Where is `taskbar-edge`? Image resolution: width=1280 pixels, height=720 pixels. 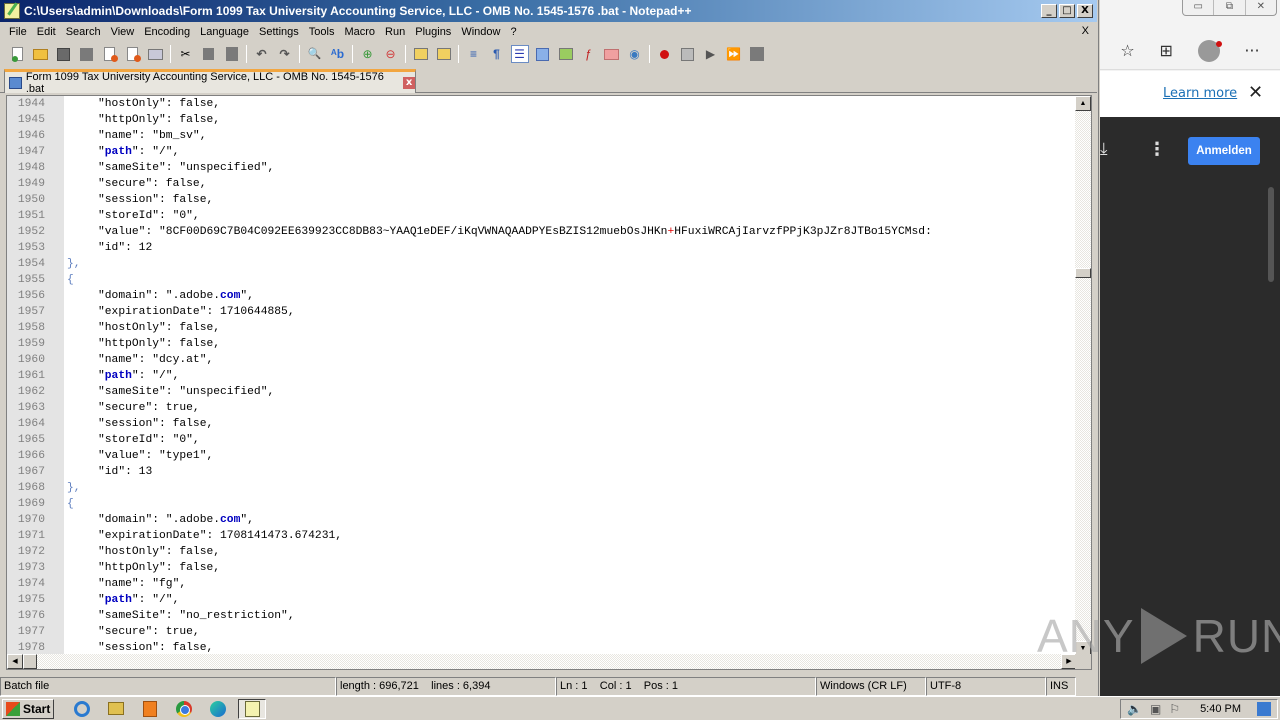
taskbar-edge is located at coordinates (218, 709).